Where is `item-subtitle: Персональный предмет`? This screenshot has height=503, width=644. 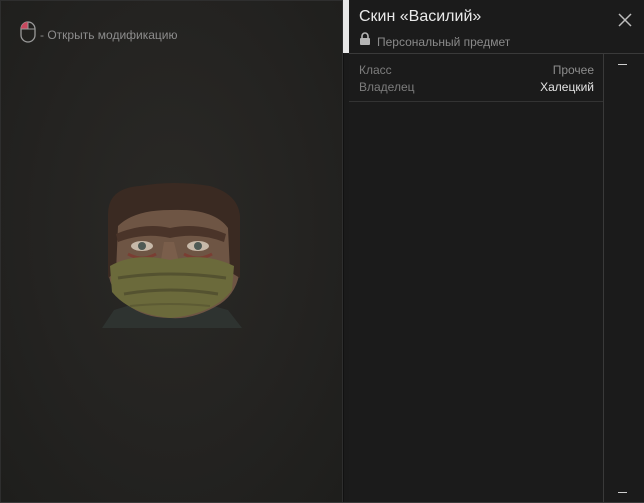 item-subtitle: Персональный предмет is located at coordinates (434, 41).